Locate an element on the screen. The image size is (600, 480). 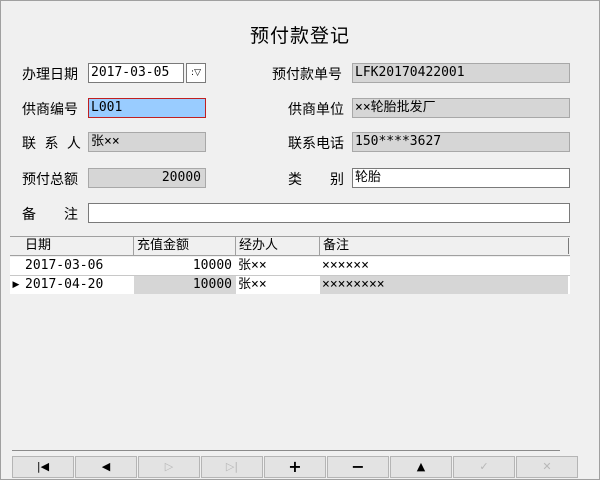
supplier-code-input: L001 is located at coordinates (147, 108).